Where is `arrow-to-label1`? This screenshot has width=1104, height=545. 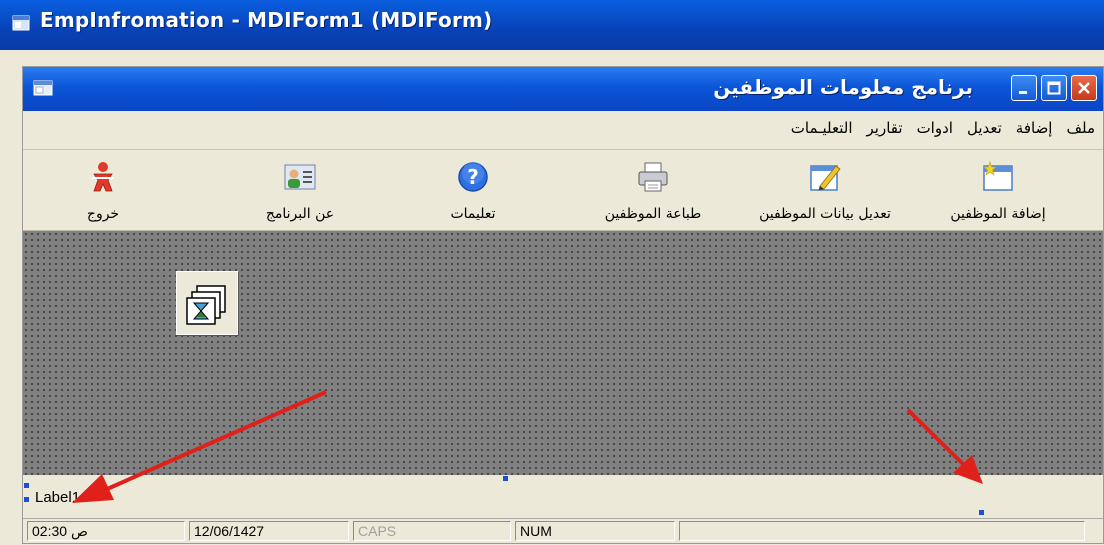 arrow-to-label1 is located at coordinates (199, 446).